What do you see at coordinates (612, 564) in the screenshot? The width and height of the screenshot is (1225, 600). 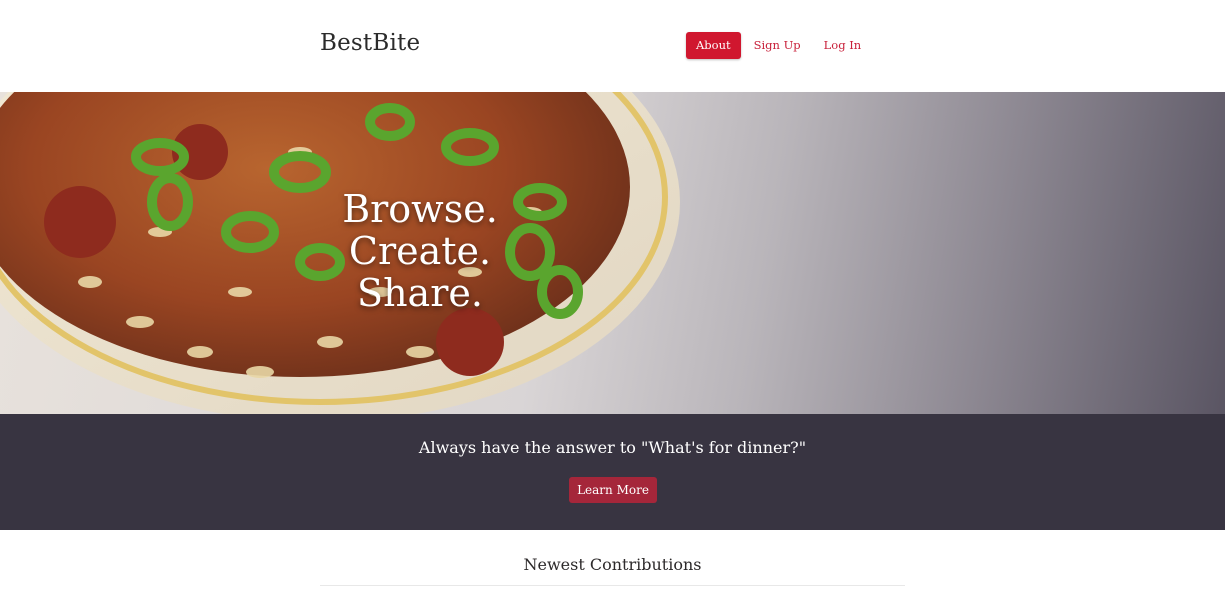 I see `newest-contributions-title: Newest Contributions` at bounding box center [612, 564].